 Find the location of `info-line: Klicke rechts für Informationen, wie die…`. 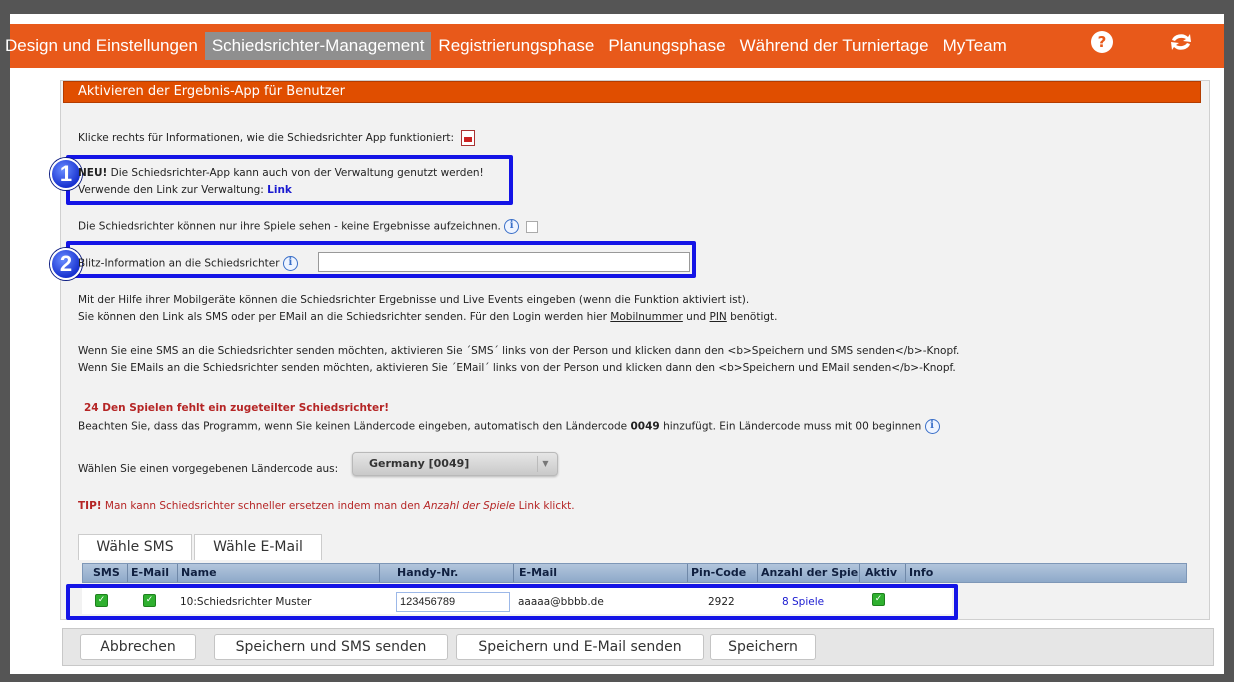

info-line: Klicke rechts für Informationen, wie die… is located at coordinates (277, 138).